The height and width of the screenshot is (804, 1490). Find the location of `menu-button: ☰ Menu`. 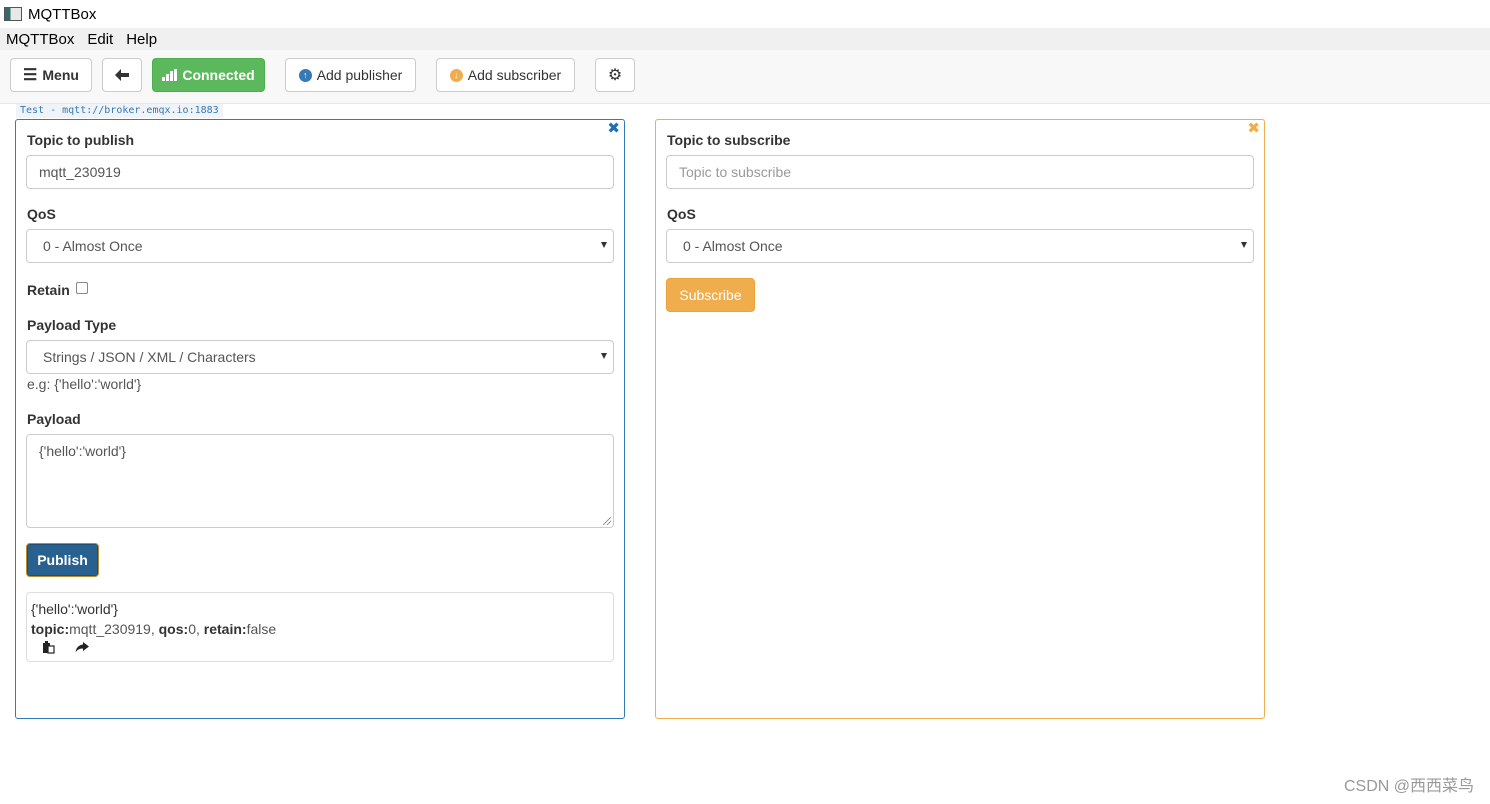

menu-button: ☰ Menu is located at coordinates (51, 75).